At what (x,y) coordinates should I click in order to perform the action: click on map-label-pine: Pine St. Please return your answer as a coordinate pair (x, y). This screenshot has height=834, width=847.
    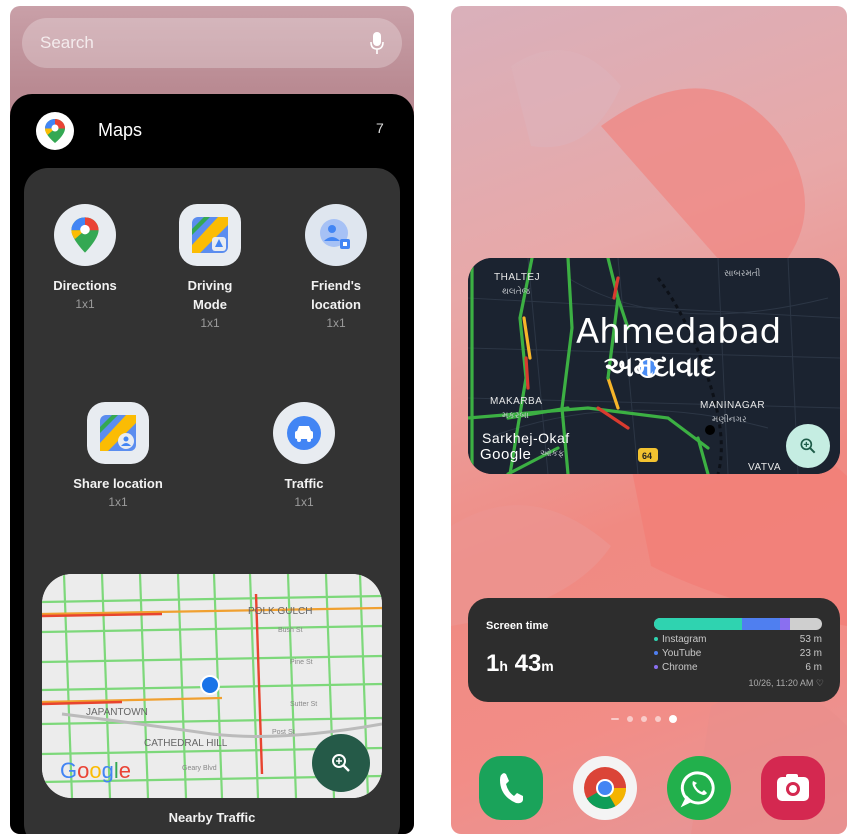
    Looking at the image, I should click on (301, 662).